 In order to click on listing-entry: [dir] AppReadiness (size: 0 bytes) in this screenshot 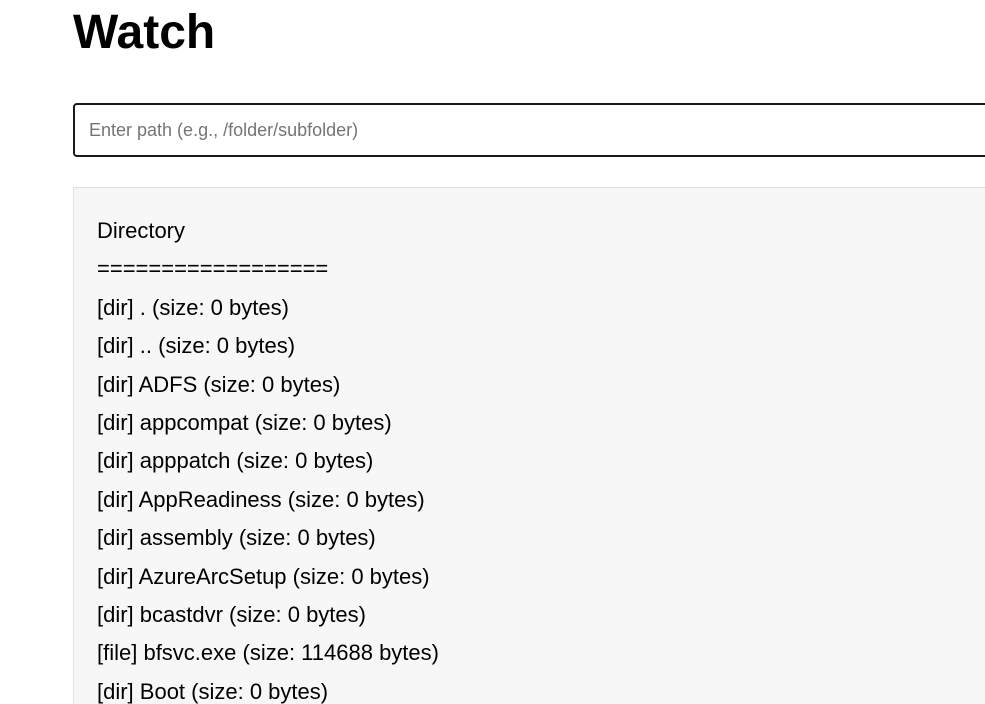, I will do `click(261, 499)`.